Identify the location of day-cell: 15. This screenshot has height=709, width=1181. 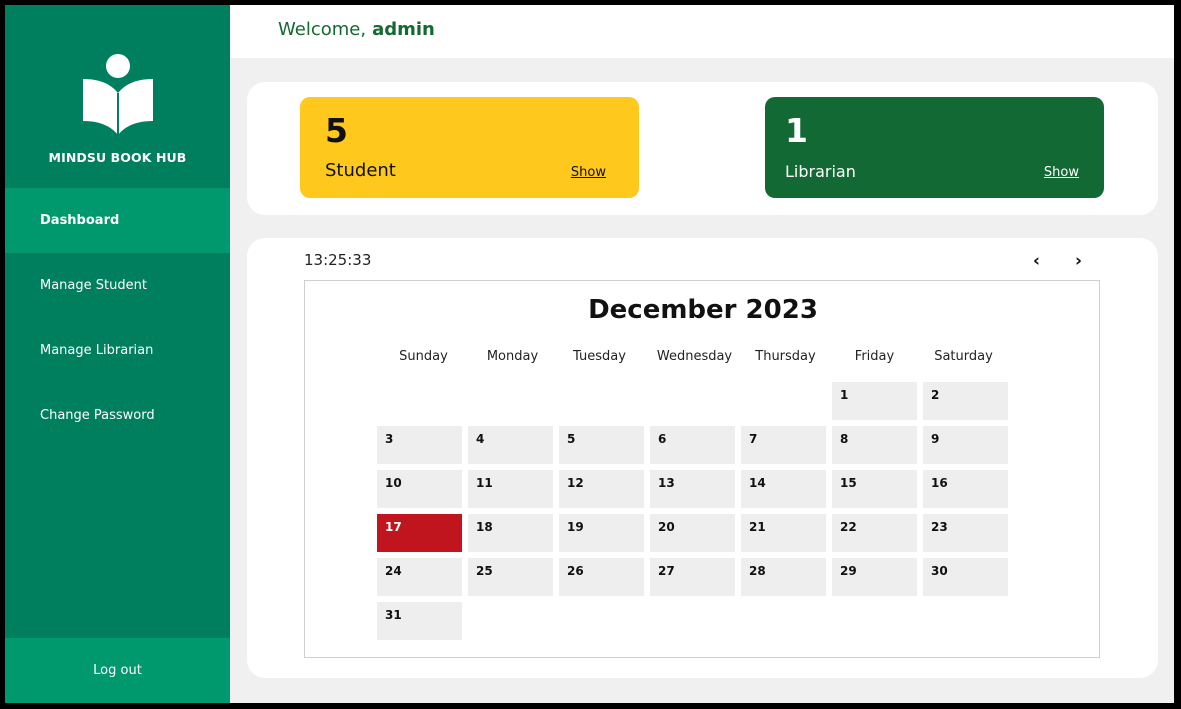
(874, 489).